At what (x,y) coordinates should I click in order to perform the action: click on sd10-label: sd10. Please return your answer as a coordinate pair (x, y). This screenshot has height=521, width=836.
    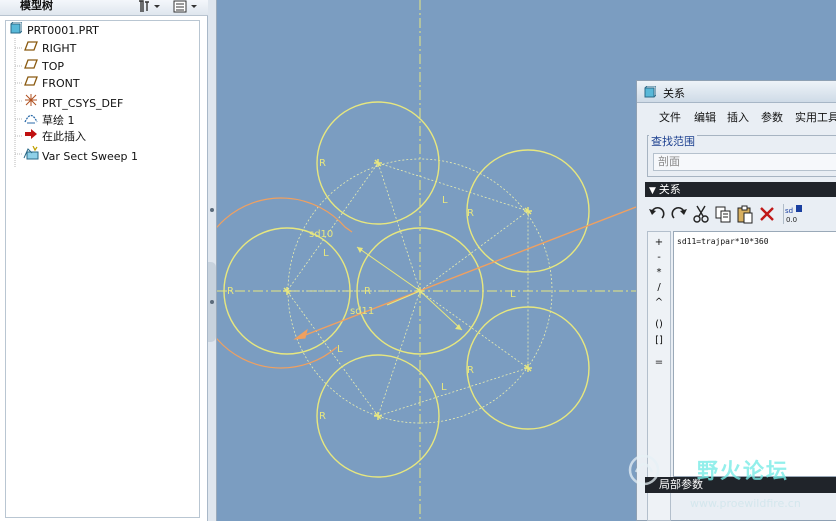
    Looking at the image, I should click on (321, 234).